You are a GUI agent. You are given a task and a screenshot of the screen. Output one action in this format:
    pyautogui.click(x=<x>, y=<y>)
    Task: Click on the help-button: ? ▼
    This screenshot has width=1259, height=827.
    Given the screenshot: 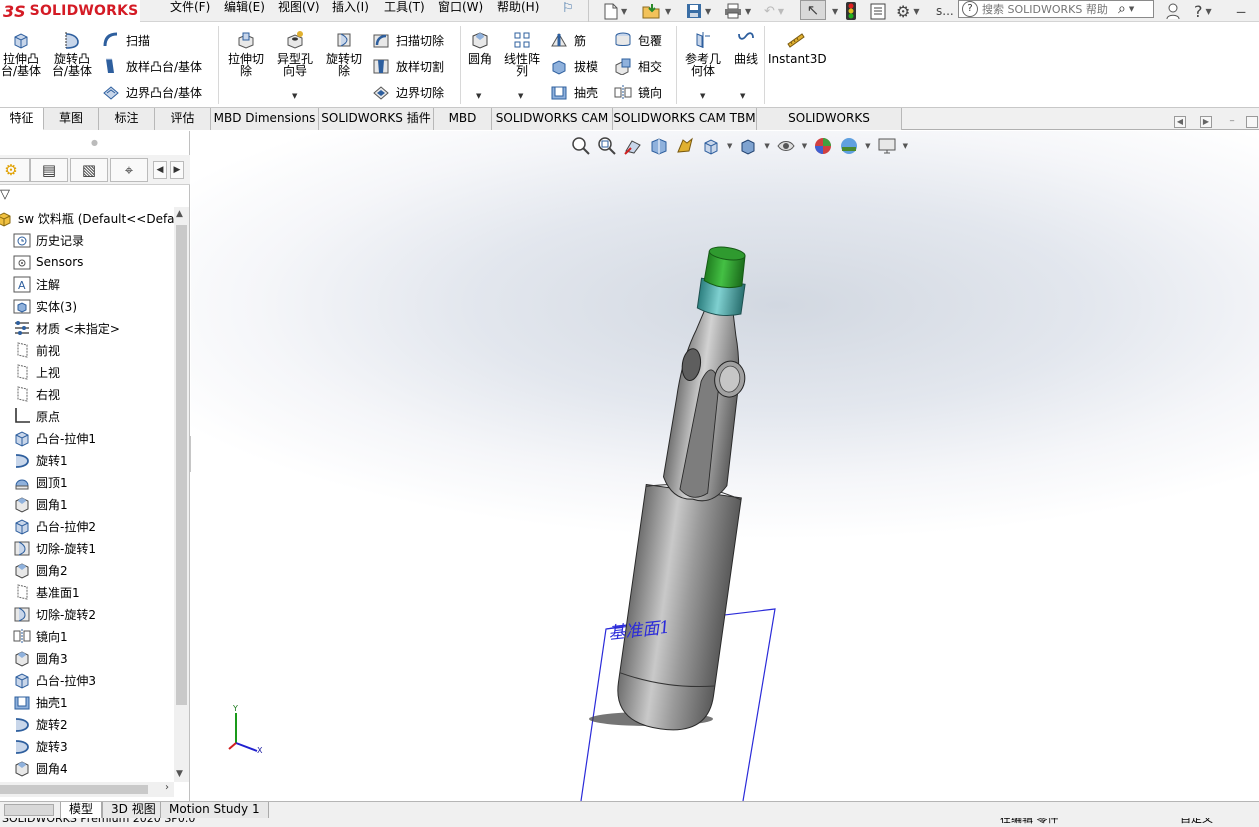 What is the action you would take?
    pyautogui.click(x=1203, y=11)
    